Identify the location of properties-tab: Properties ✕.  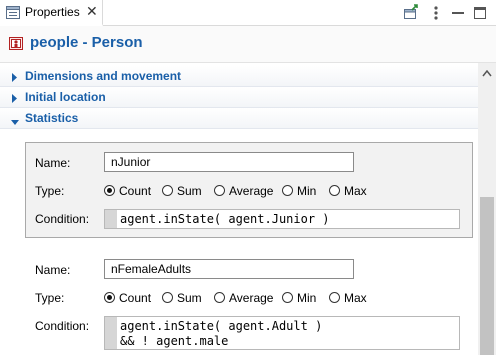
(51, 13).